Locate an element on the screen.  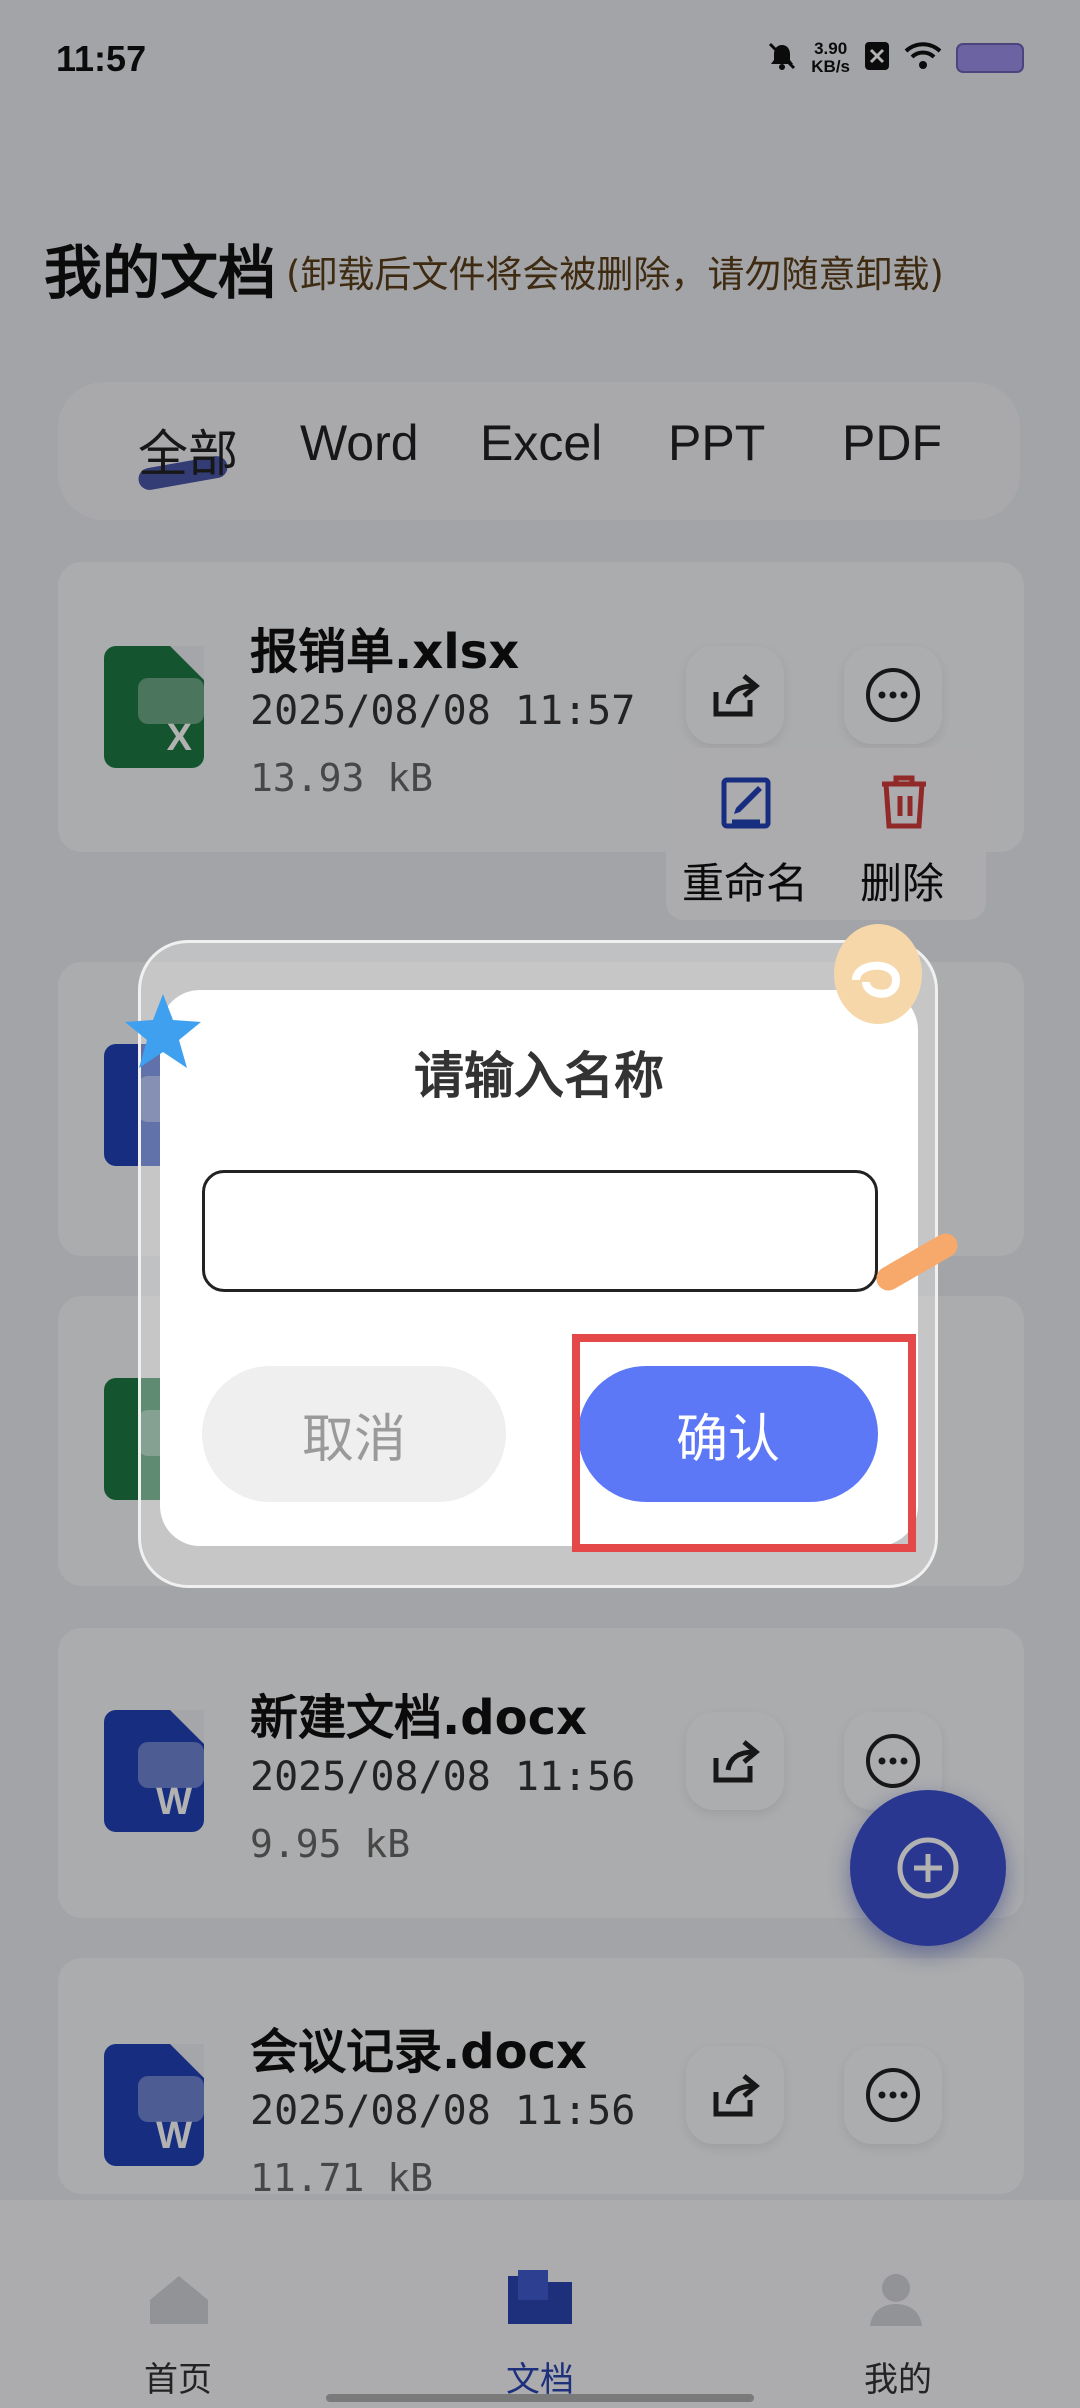
confirm-highlight-box is located at coordinates (744, 1443).